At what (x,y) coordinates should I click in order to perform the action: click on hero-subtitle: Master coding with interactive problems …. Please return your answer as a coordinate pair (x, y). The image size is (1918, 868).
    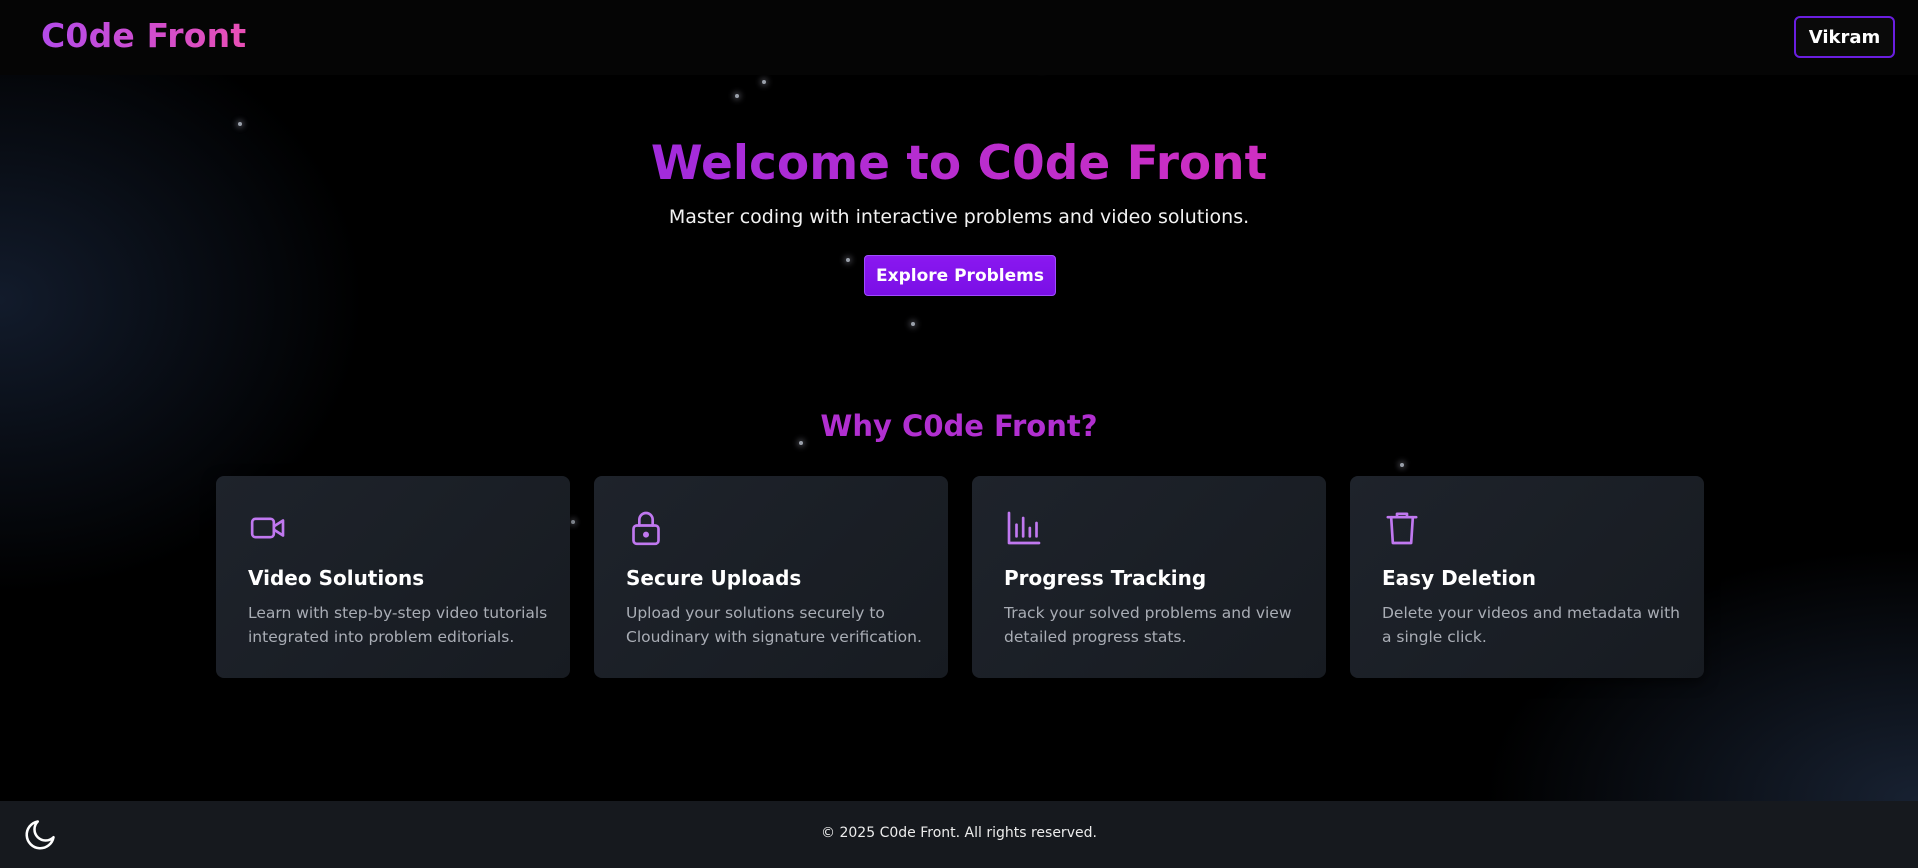
    Looking at the image, I should click on (959, 217).